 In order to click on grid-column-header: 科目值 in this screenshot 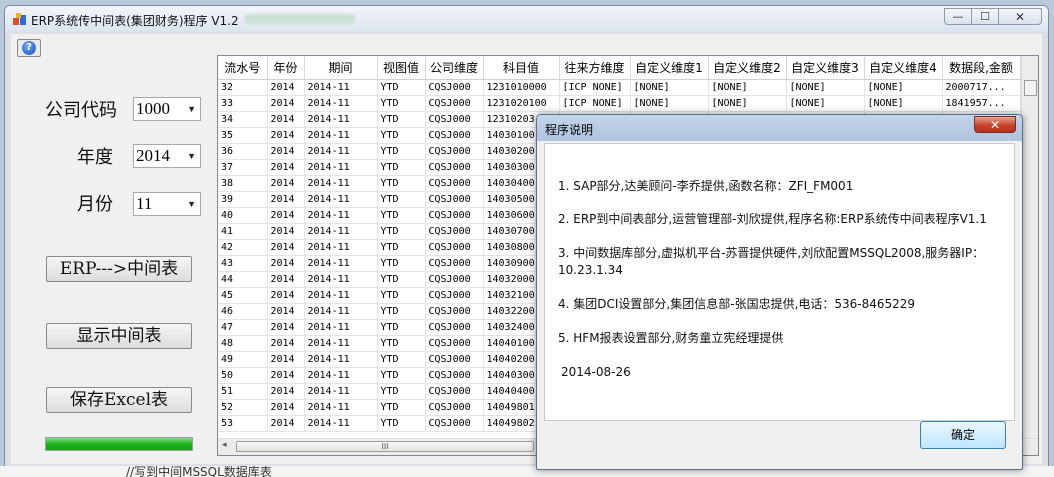, I will do `click(521, 68)`.